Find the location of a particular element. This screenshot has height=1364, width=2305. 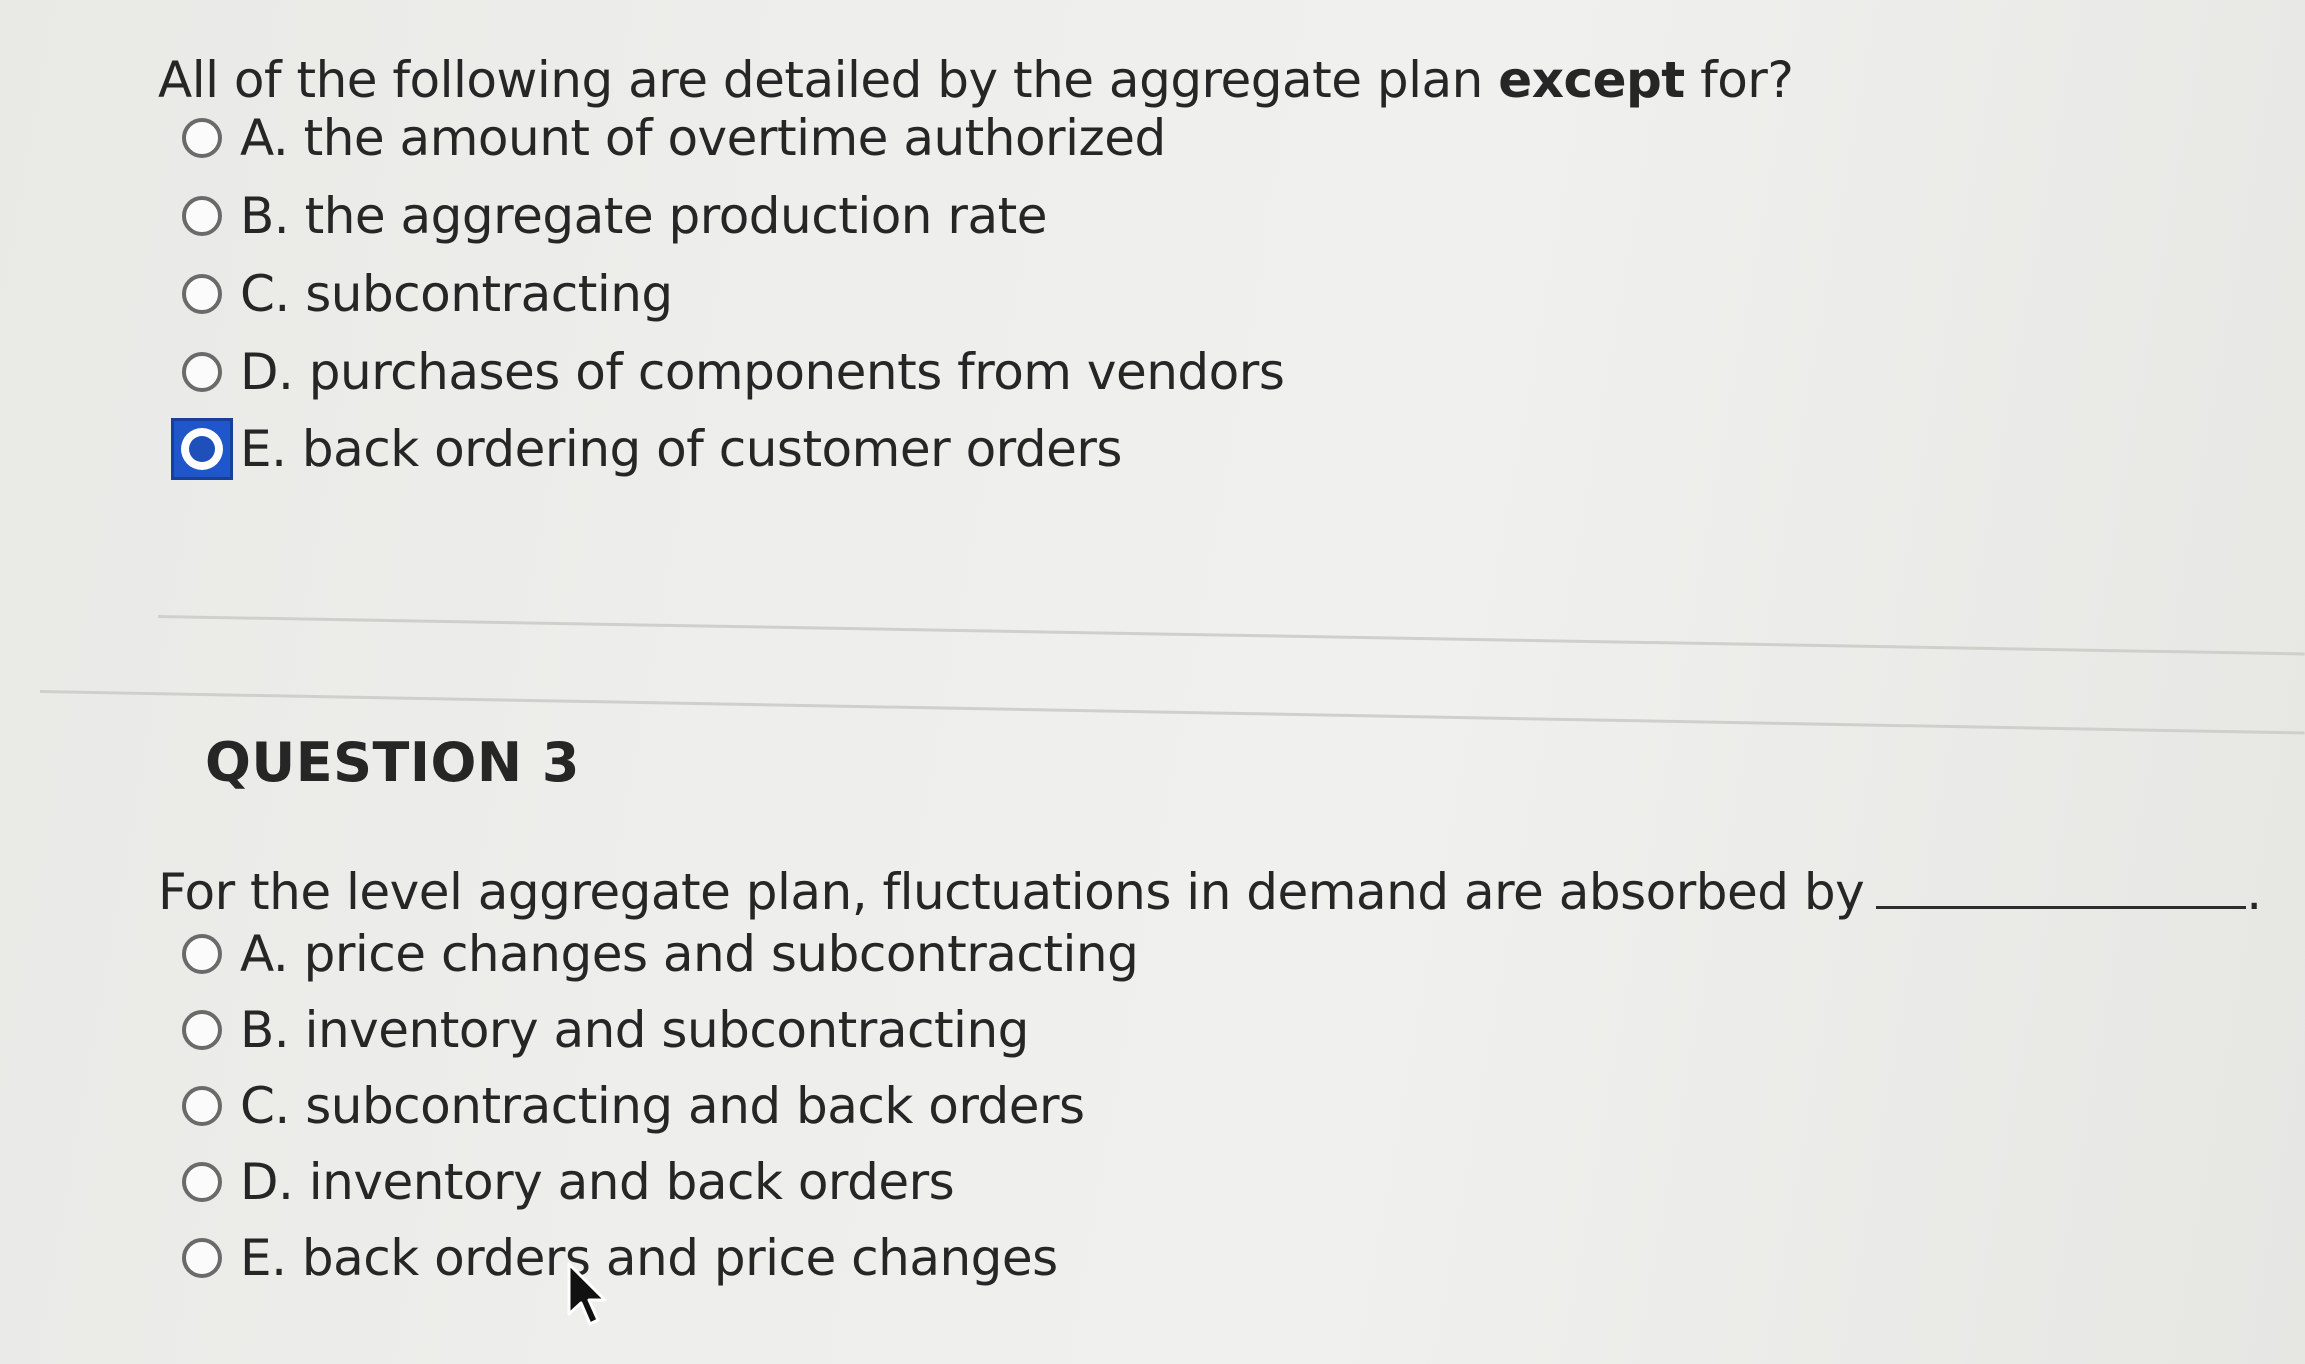

q3-option-d: D. inventory and back orders is located at coordinates (568, 1182).